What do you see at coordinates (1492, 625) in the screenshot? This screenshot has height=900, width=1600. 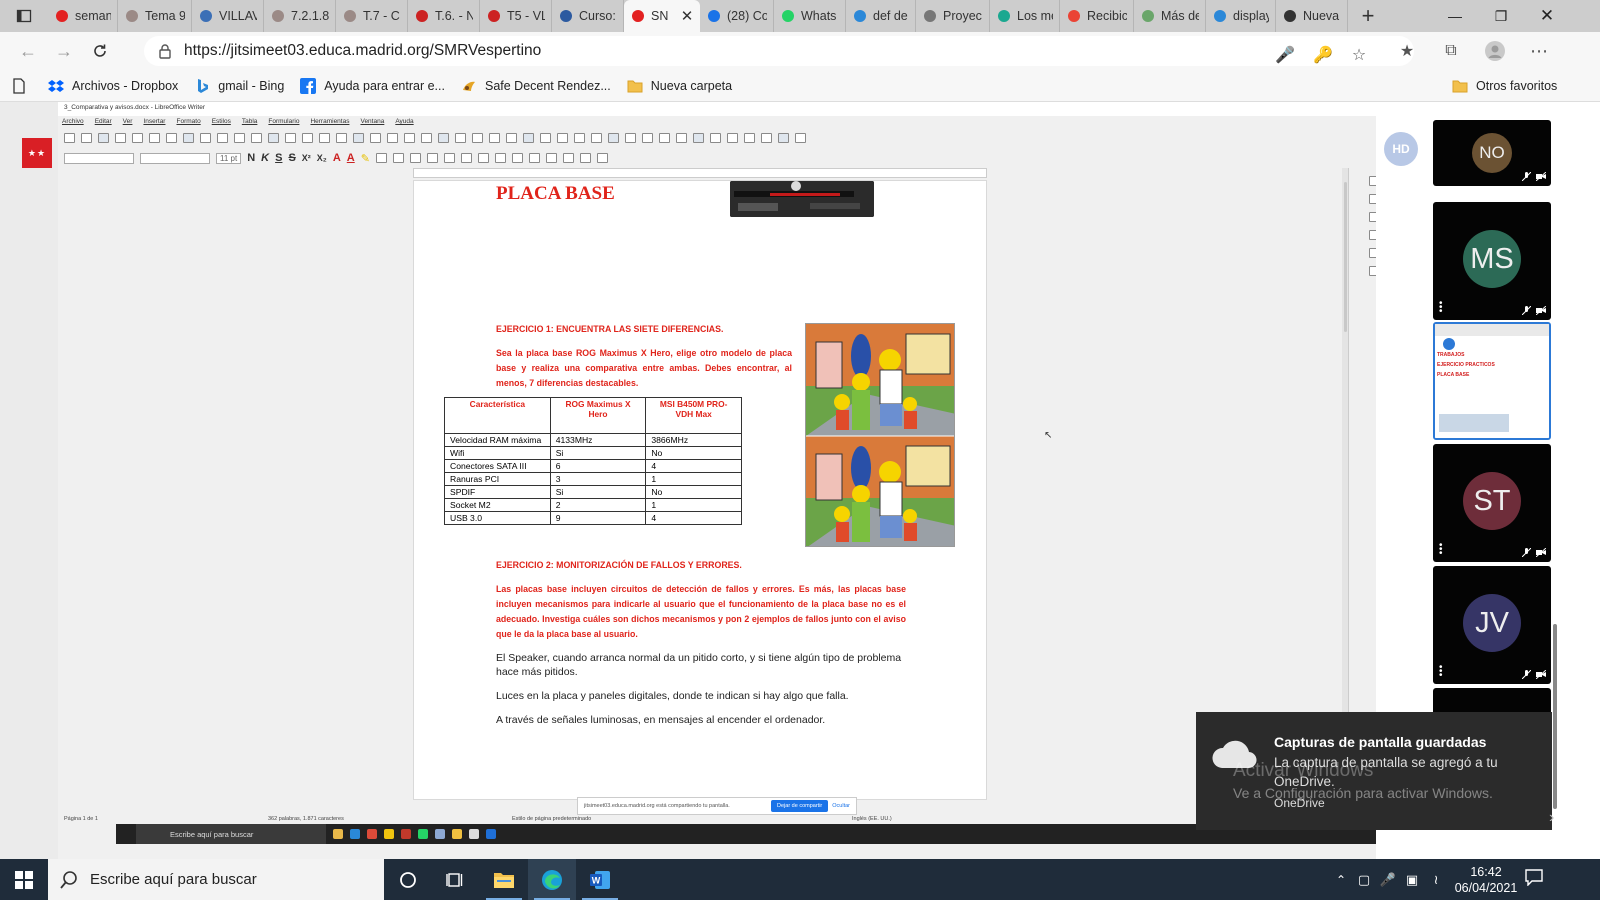 I see `participant-tile: JV • • •` at bounding box center [1492, 625].